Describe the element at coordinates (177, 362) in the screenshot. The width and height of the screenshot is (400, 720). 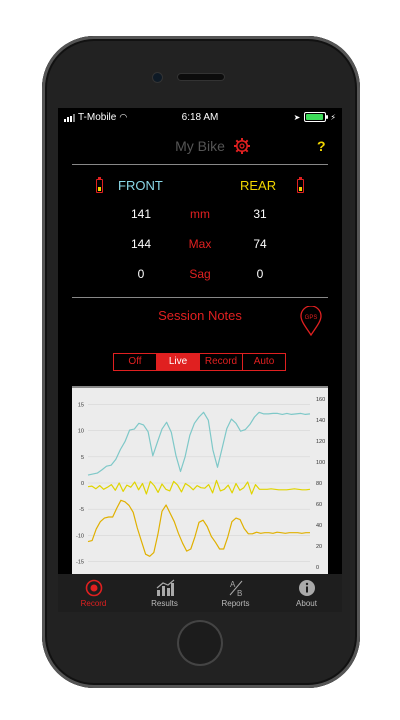
I see `mode-live: Live` at that location.